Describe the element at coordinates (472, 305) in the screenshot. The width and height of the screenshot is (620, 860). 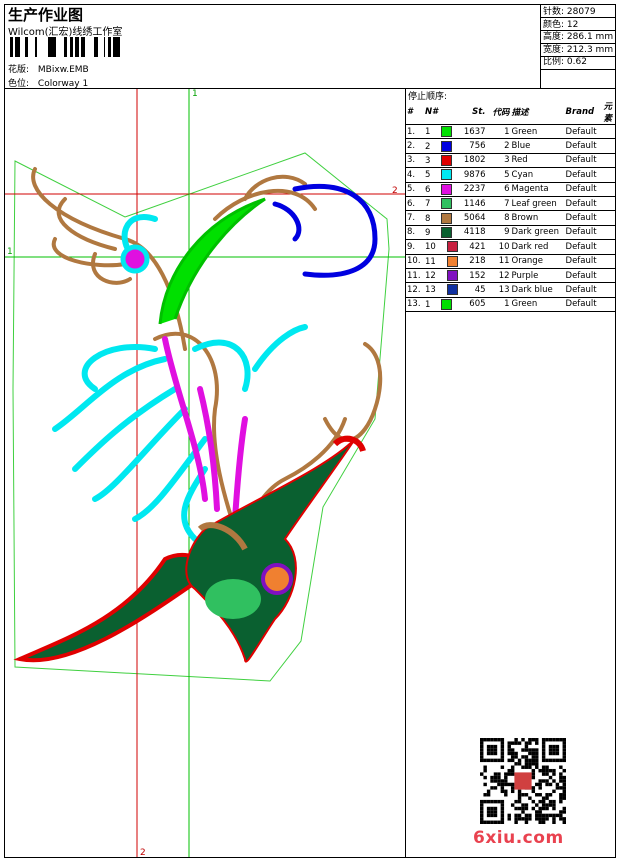
I see `row-stitches: 605` at that location.